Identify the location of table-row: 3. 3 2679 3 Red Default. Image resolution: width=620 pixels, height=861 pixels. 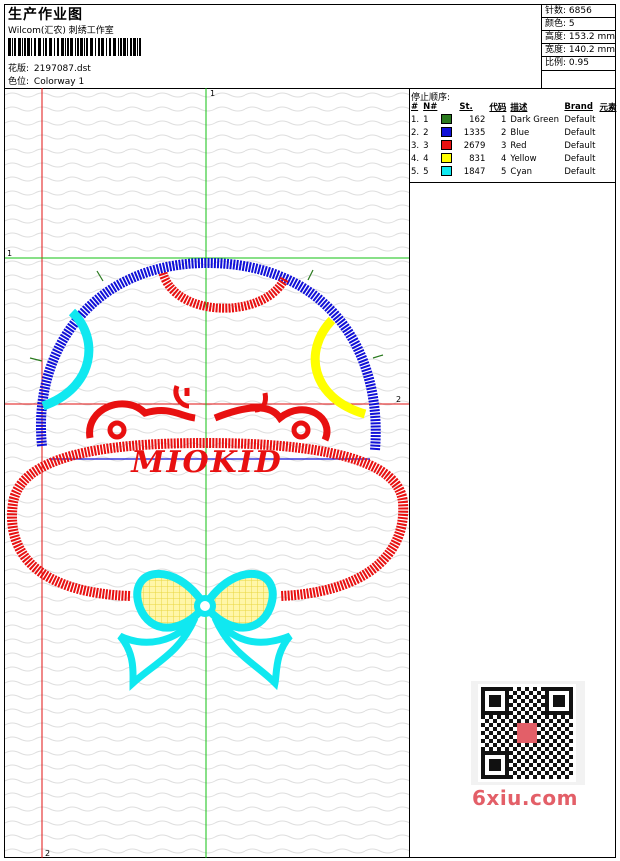
(513, 145).